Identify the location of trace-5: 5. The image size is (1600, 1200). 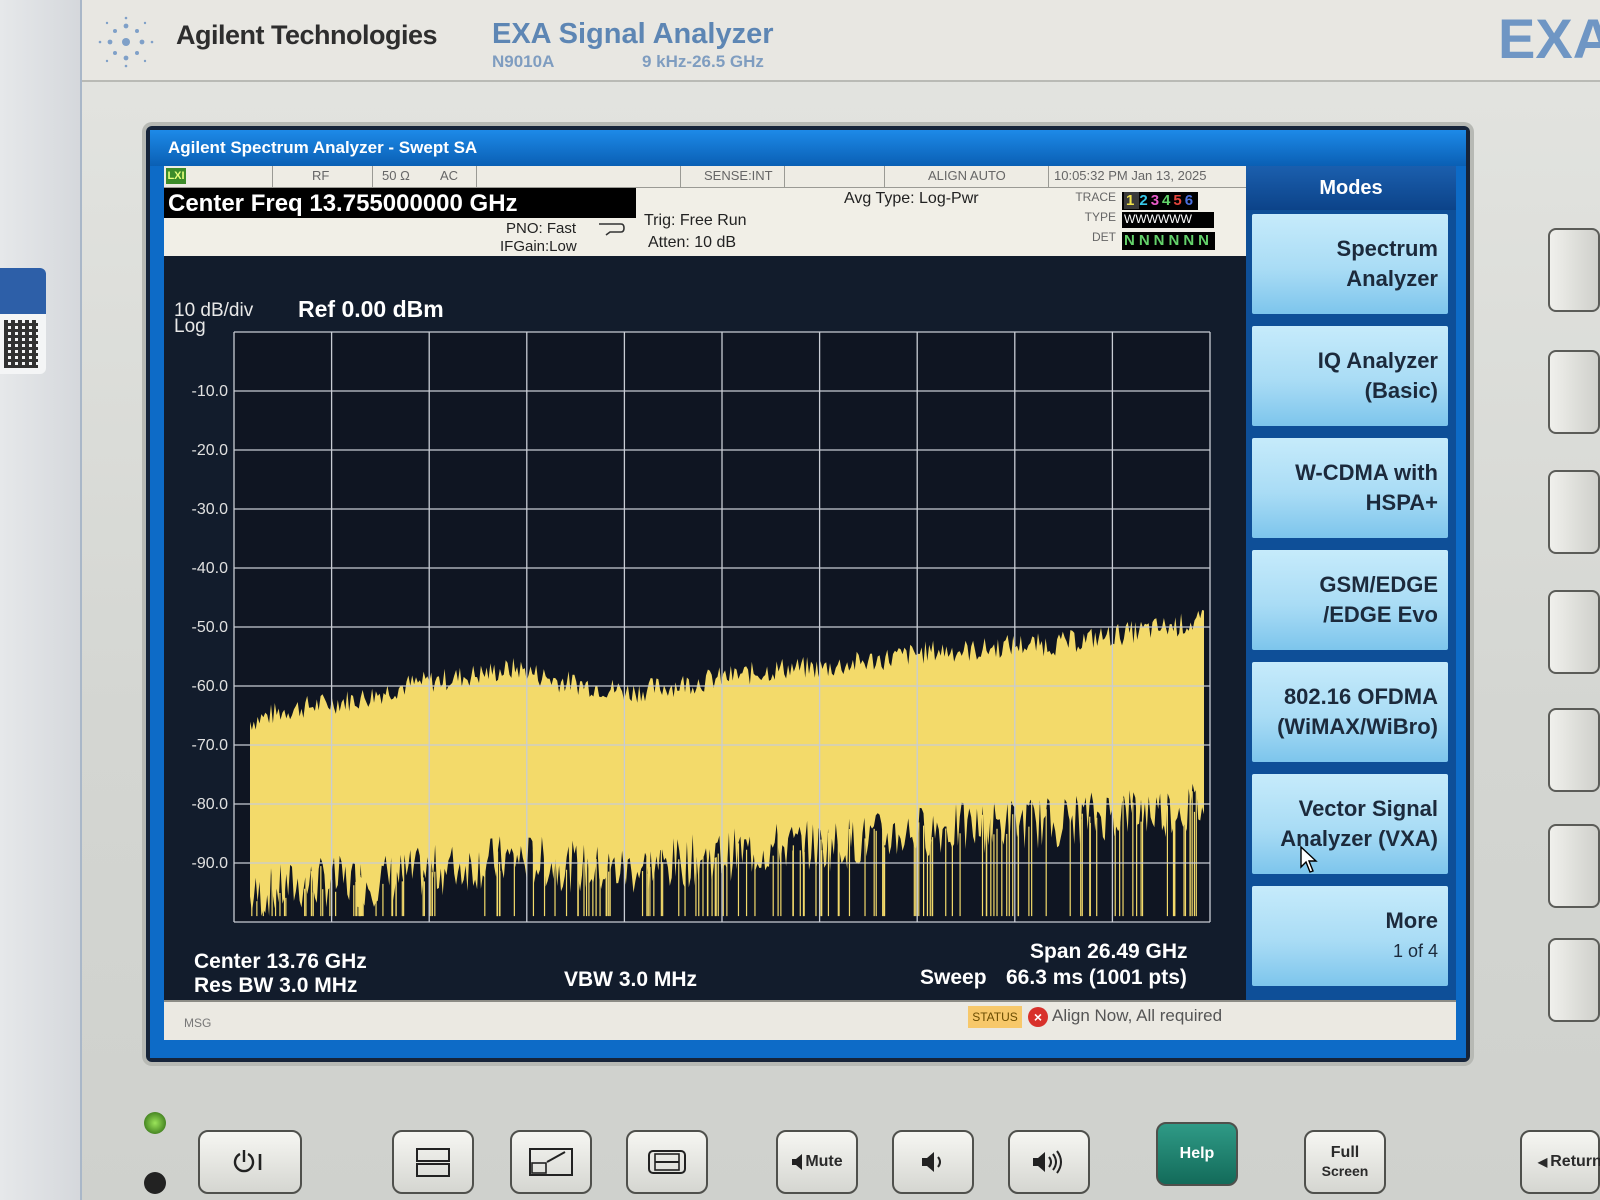
(1178, 200).